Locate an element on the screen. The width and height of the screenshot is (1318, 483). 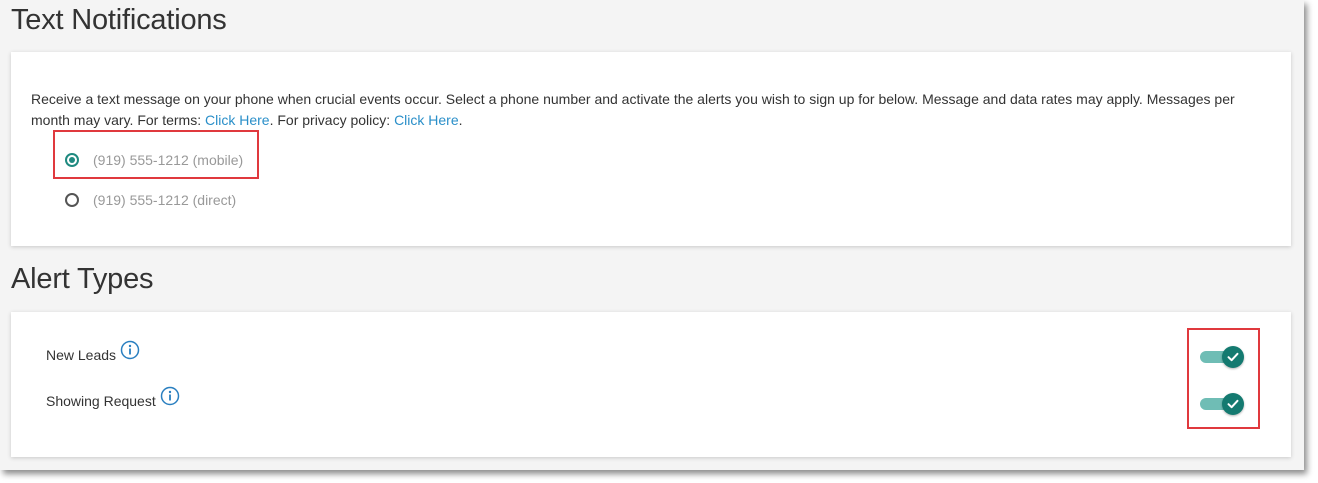
toggle-showing-request is located at coordinates (1221, 404).